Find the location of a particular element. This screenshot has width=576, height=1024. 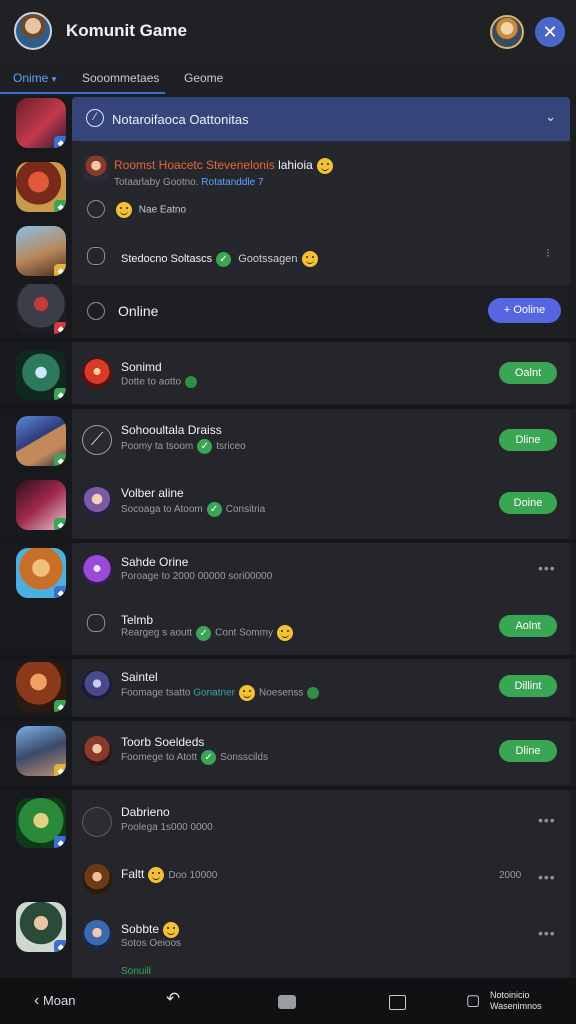

notification-item: Stedocno Soltascs ✓ Gootssagen is located at coordinates (221, 259).